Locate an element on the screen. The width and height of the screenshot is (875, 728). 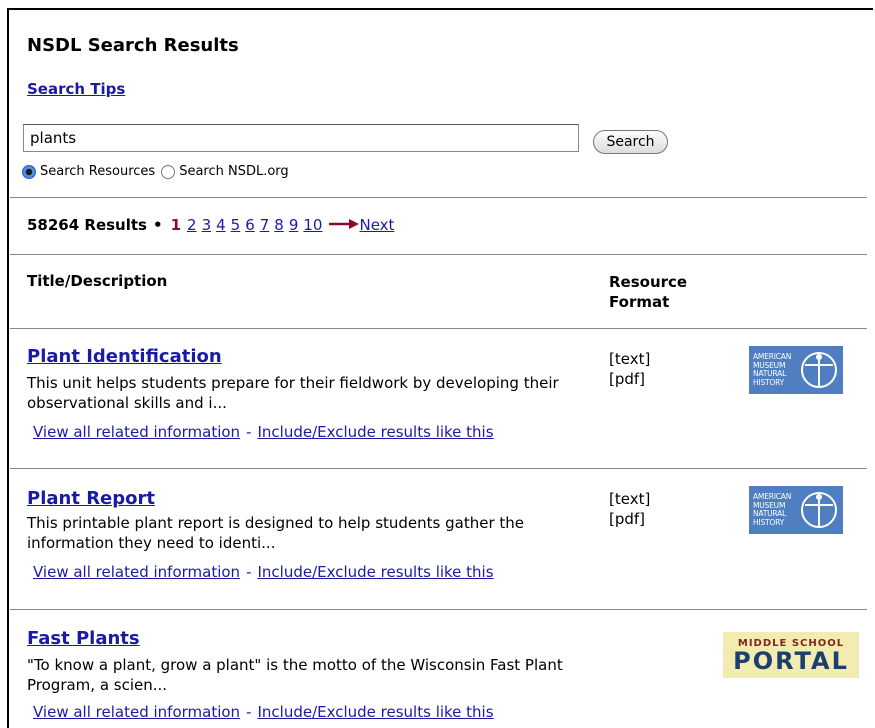
page-link-5: 5 is located at coordinates (236, 225).